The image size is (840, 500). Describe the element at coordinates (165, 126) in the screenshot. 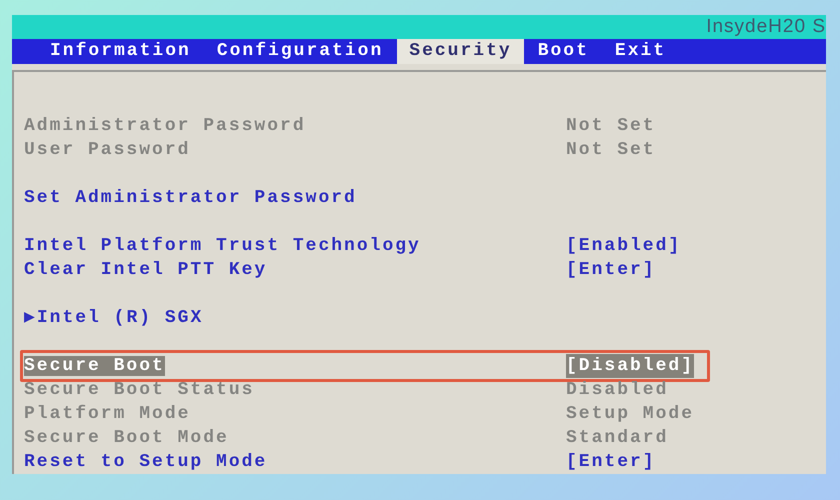

I see `setting-label: Administrator Password` at that location.